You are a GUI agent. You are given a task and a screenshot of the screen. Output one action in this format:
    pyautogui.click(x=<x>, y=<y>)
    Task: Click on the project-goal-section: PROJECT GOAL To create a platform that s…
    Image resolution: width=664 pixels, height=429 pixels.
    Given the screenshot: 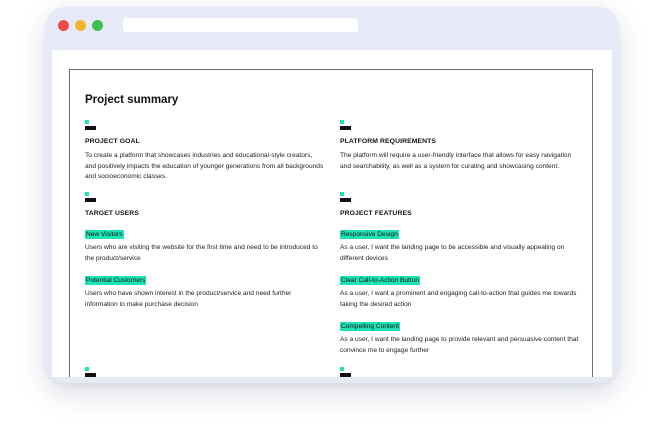 What is the action you would take?
    pyautogui.click(x=205, y=156)
    